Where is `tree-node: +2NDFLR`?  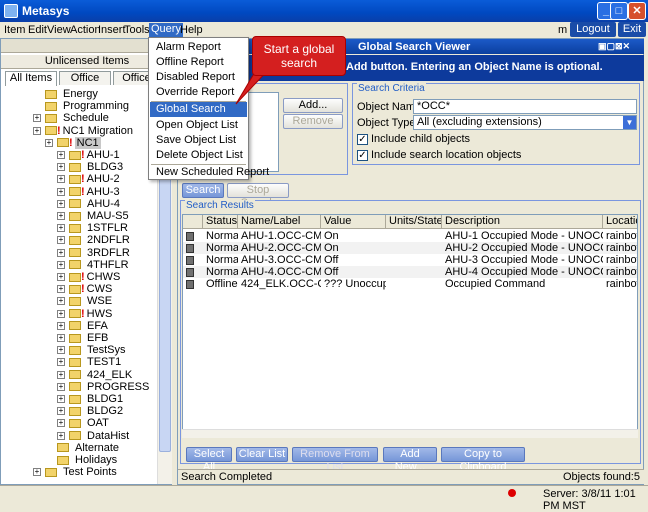 tree-node: +2NDFLR is located at coordinates (93, 240).